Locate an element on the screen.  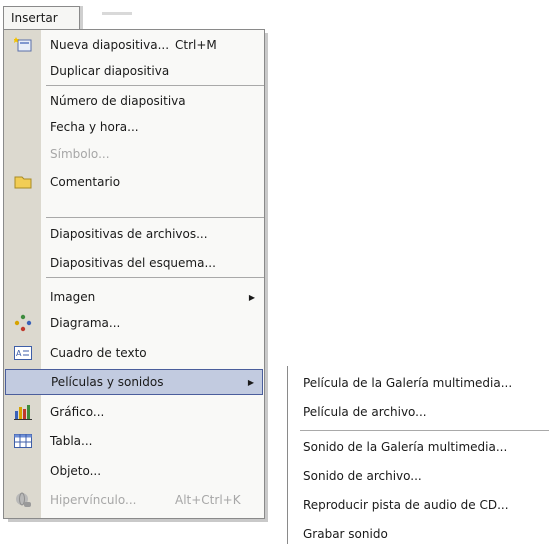
menu-item-label: Películas y sonidos is located at coordinates (107, 382).